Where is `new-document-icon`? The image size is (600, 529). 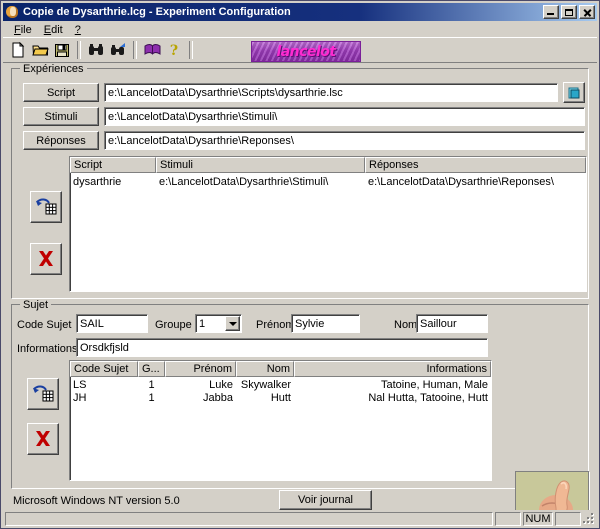 new-document-icon is located at coordinates (18, 50).